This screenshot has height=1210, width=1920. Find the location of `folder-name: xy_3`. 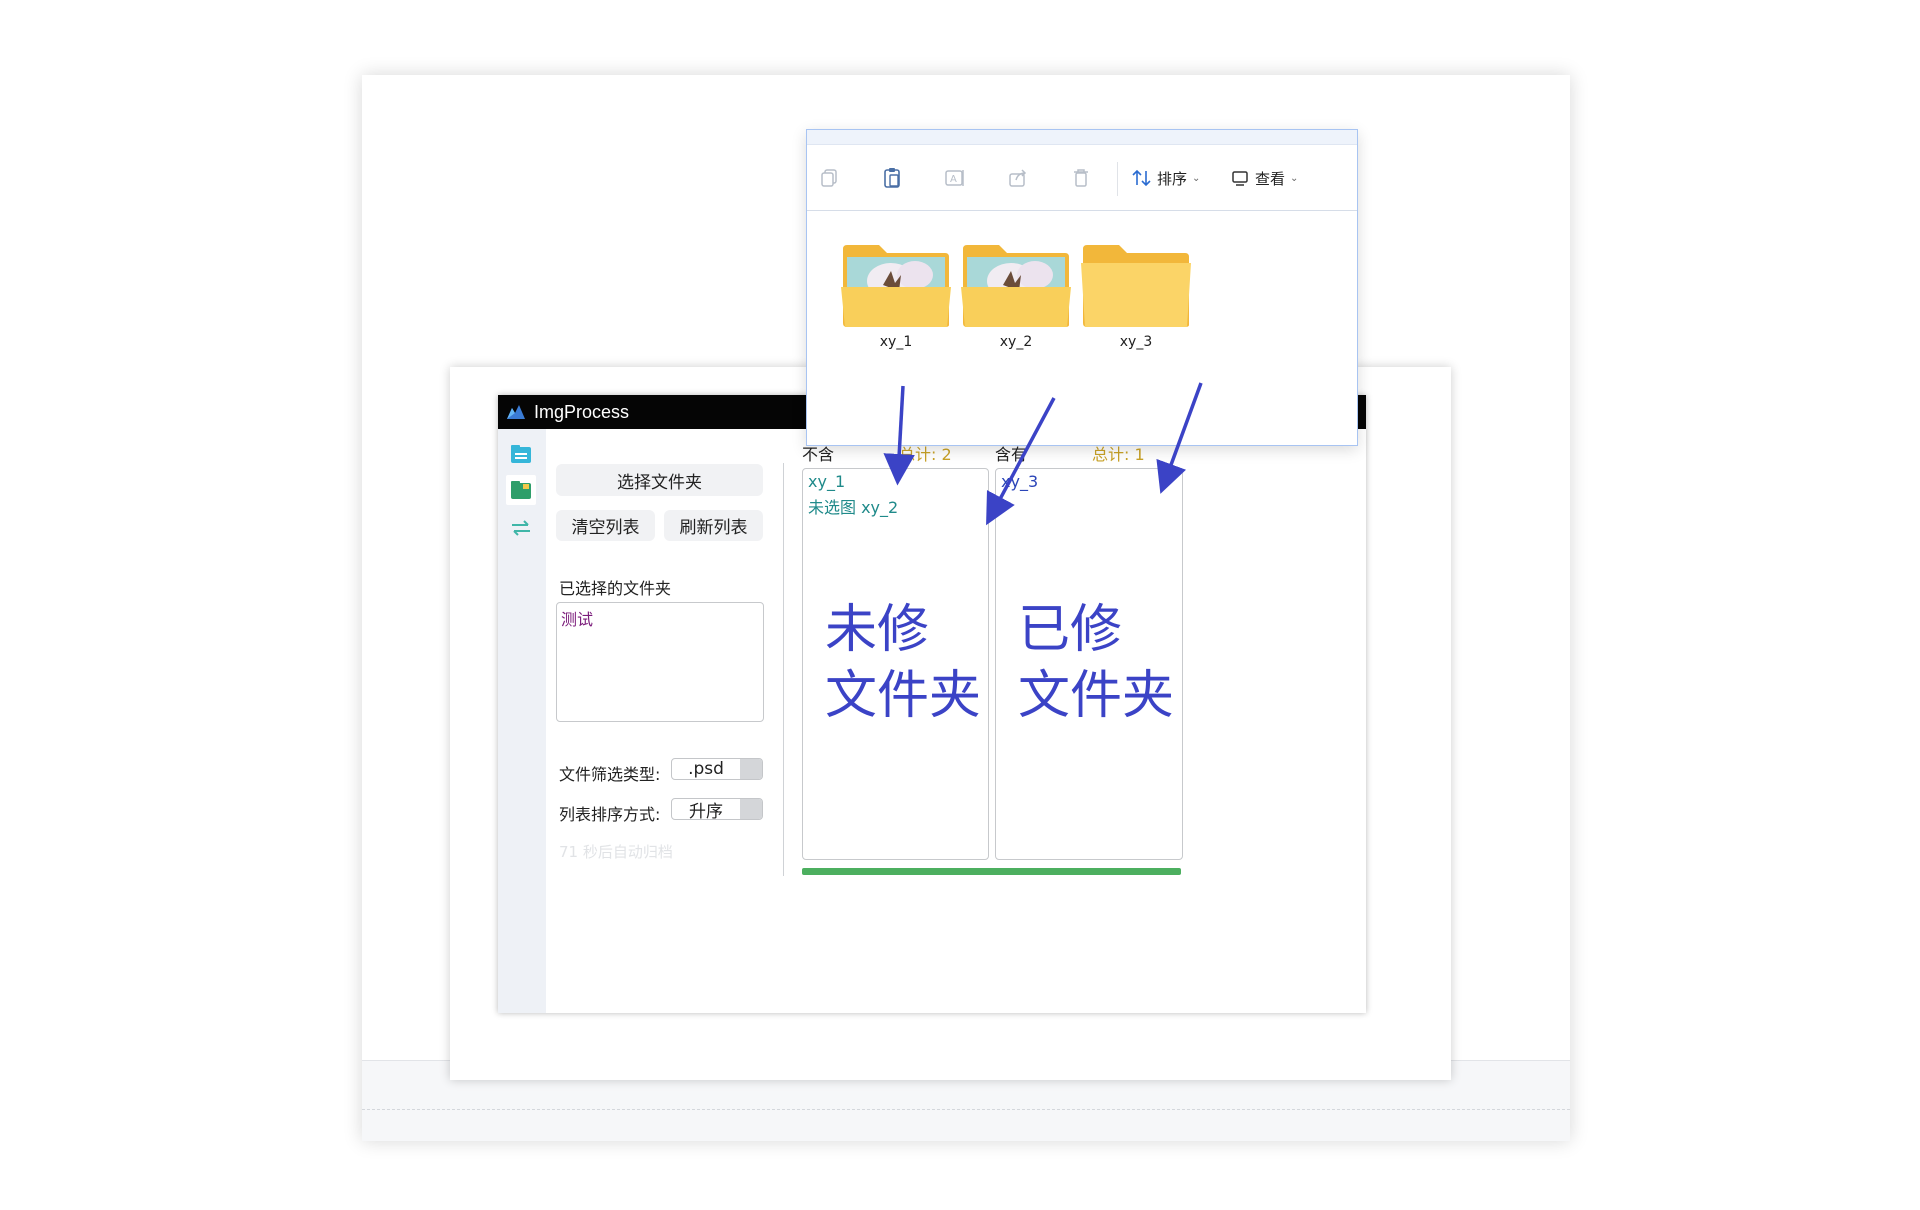

folder-name: xy_3 is located at coordinates (1136, 342).